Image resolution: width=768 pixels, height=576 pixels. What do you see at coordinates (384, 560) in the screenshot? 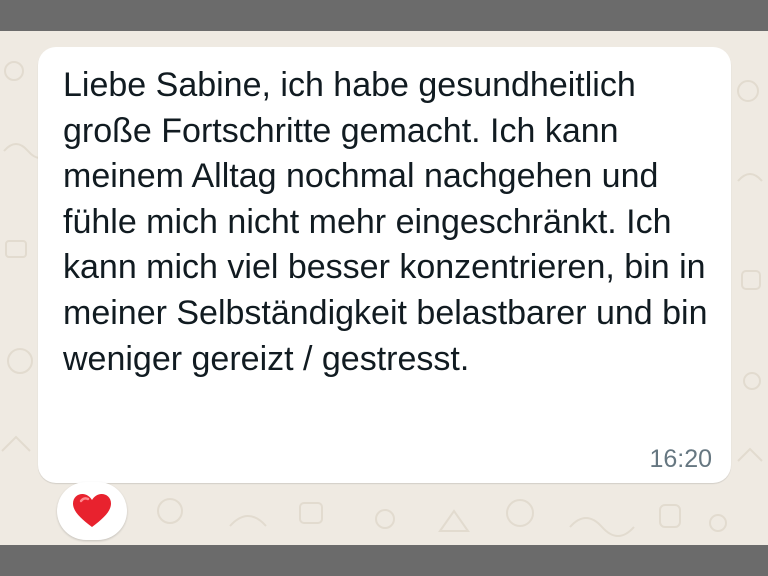
I see `bottom-frame-bar` at bounding box center [384, 560].